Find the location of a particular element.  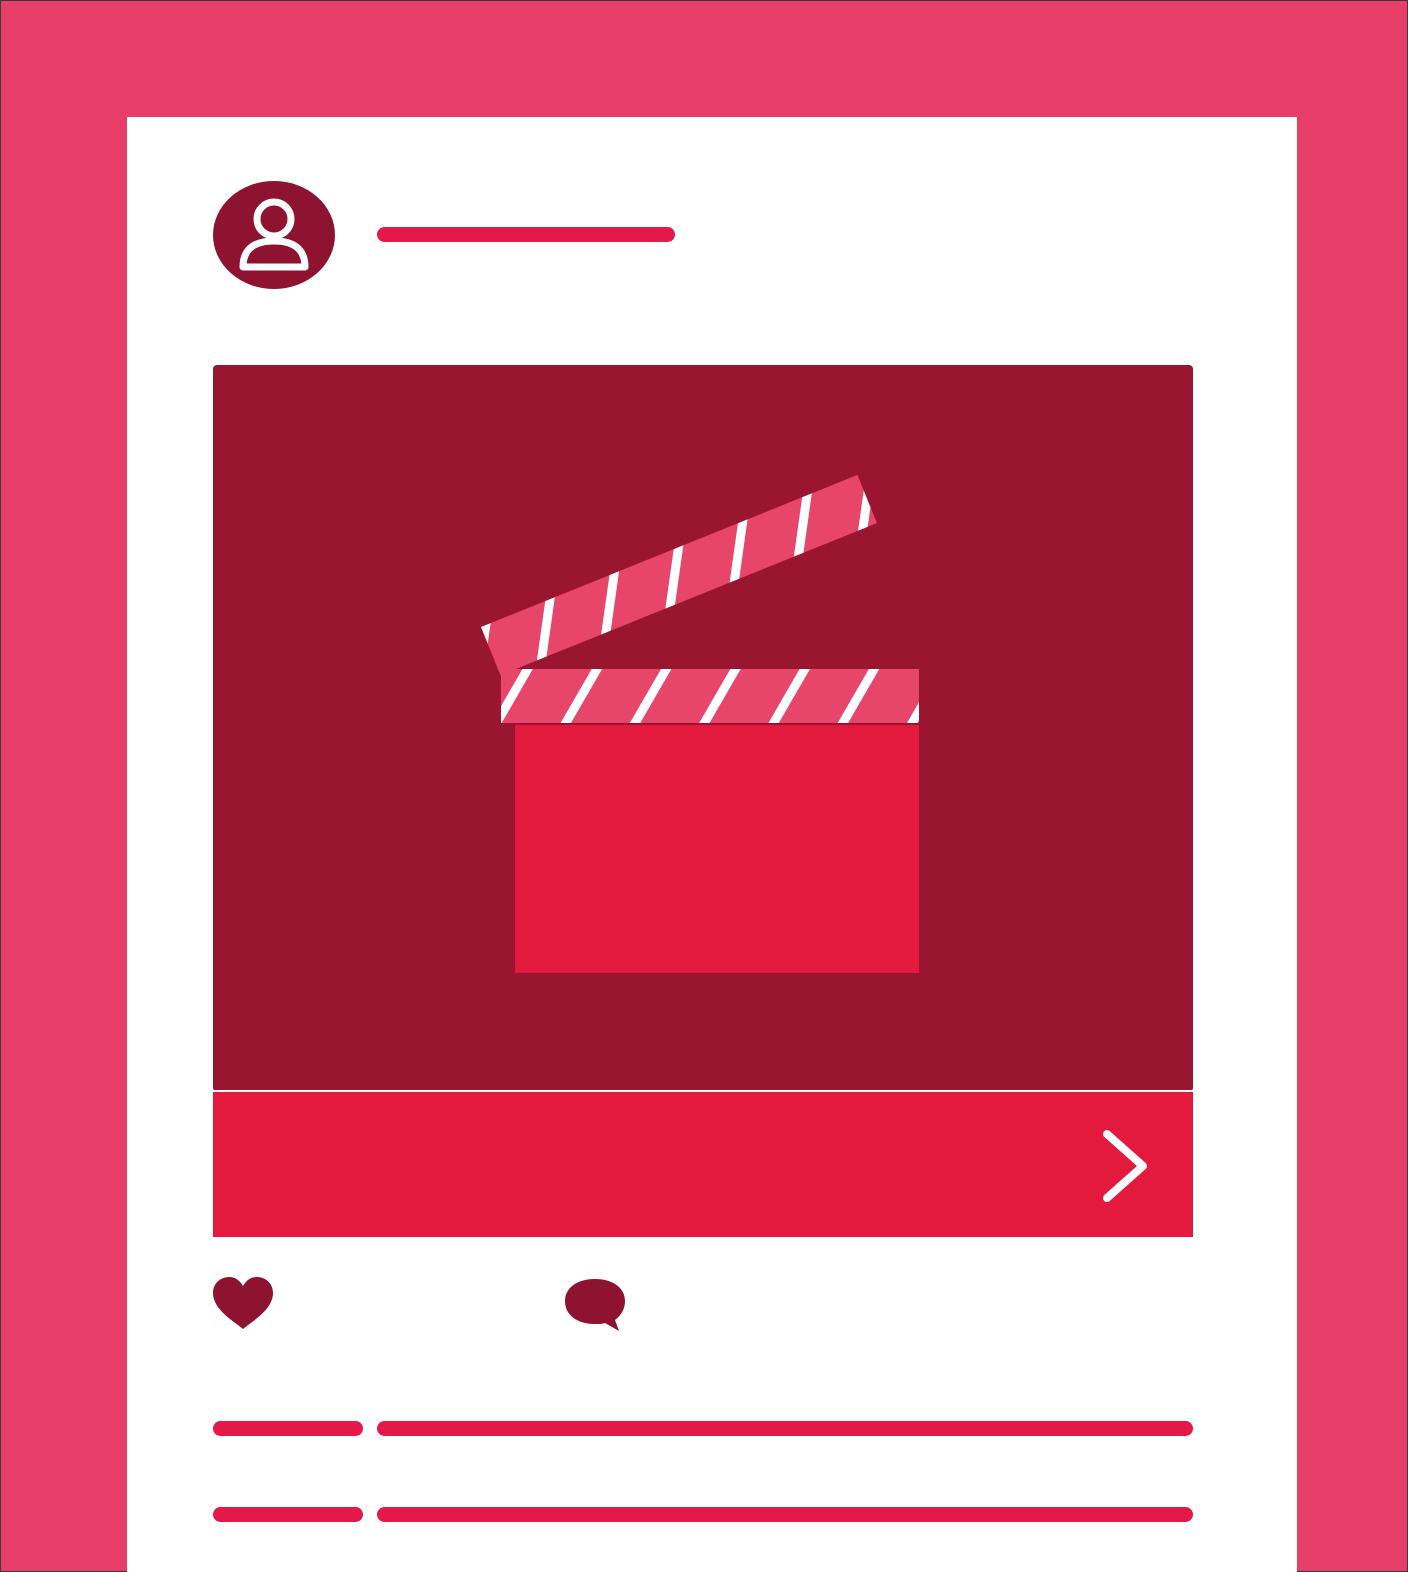

cta-bar is located at coordinates (703, 1164).